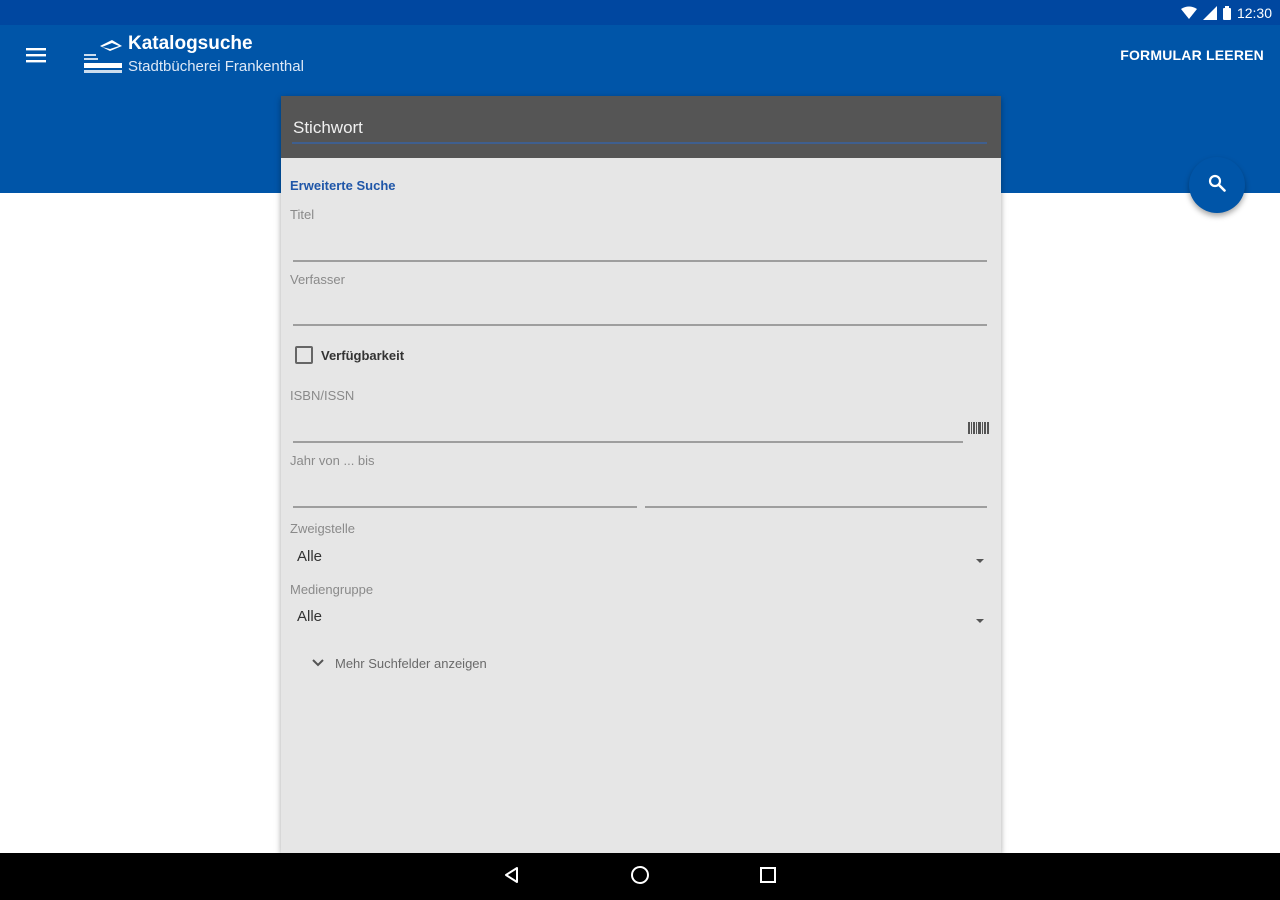 The image size is (1280, 900). I want to click on author-label: Verfasser, so click(317, 279).